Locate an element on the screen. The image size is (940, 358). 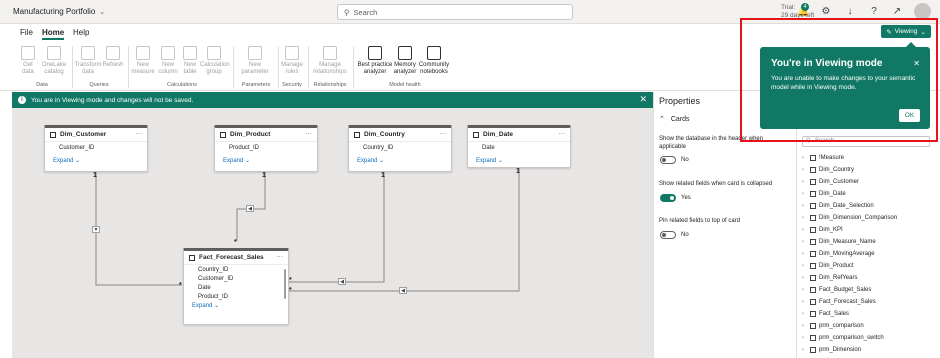
show-related-fields-toggle is located at coordinates (668, 198).